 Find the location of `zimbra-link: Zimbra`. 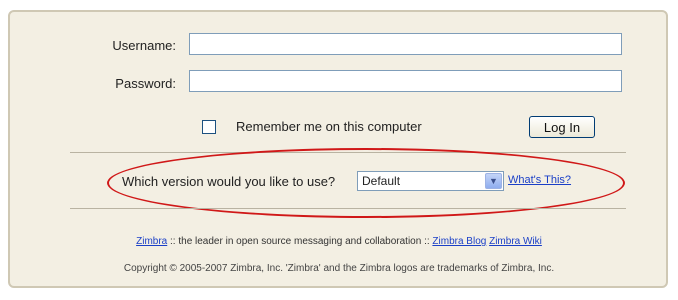

zimbra-link: Zimbra is located at coordinates (151, 241).